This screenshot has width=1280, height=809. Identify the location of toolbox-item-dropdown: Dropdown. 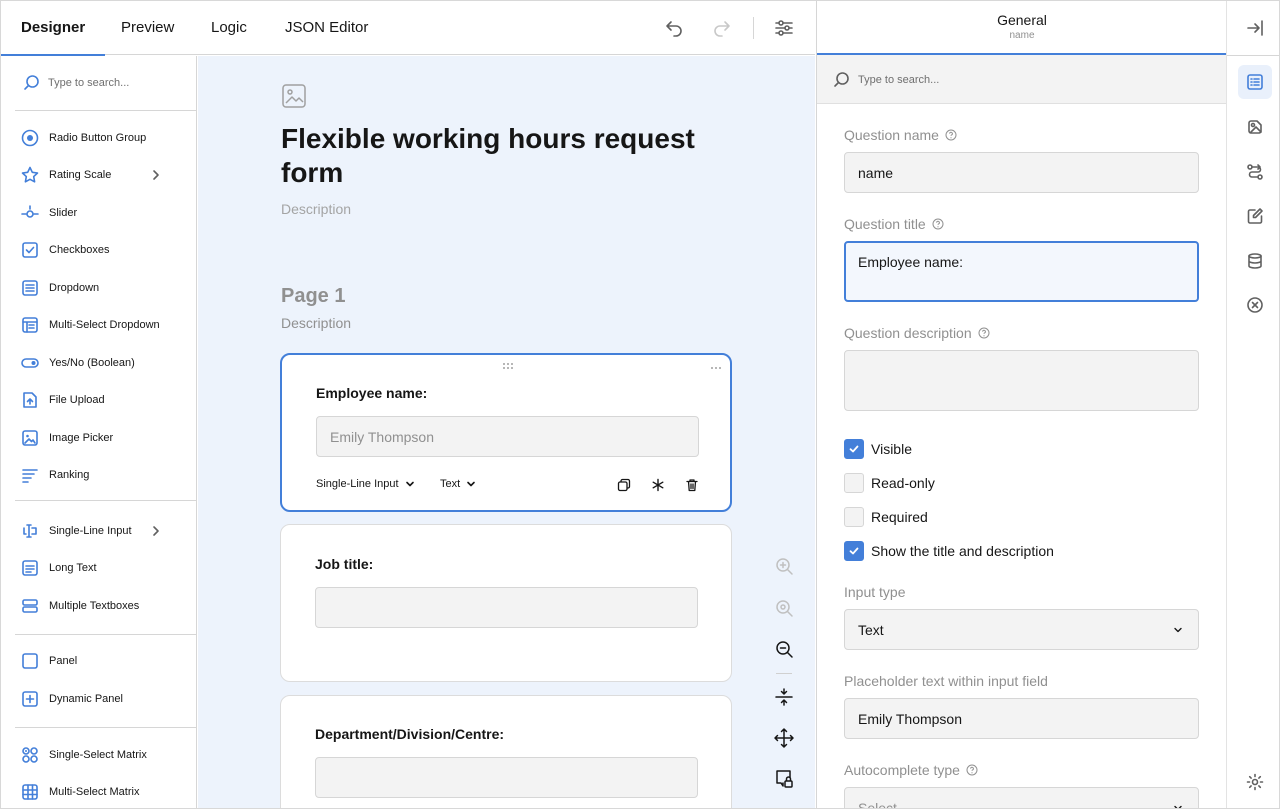
(101, 288).